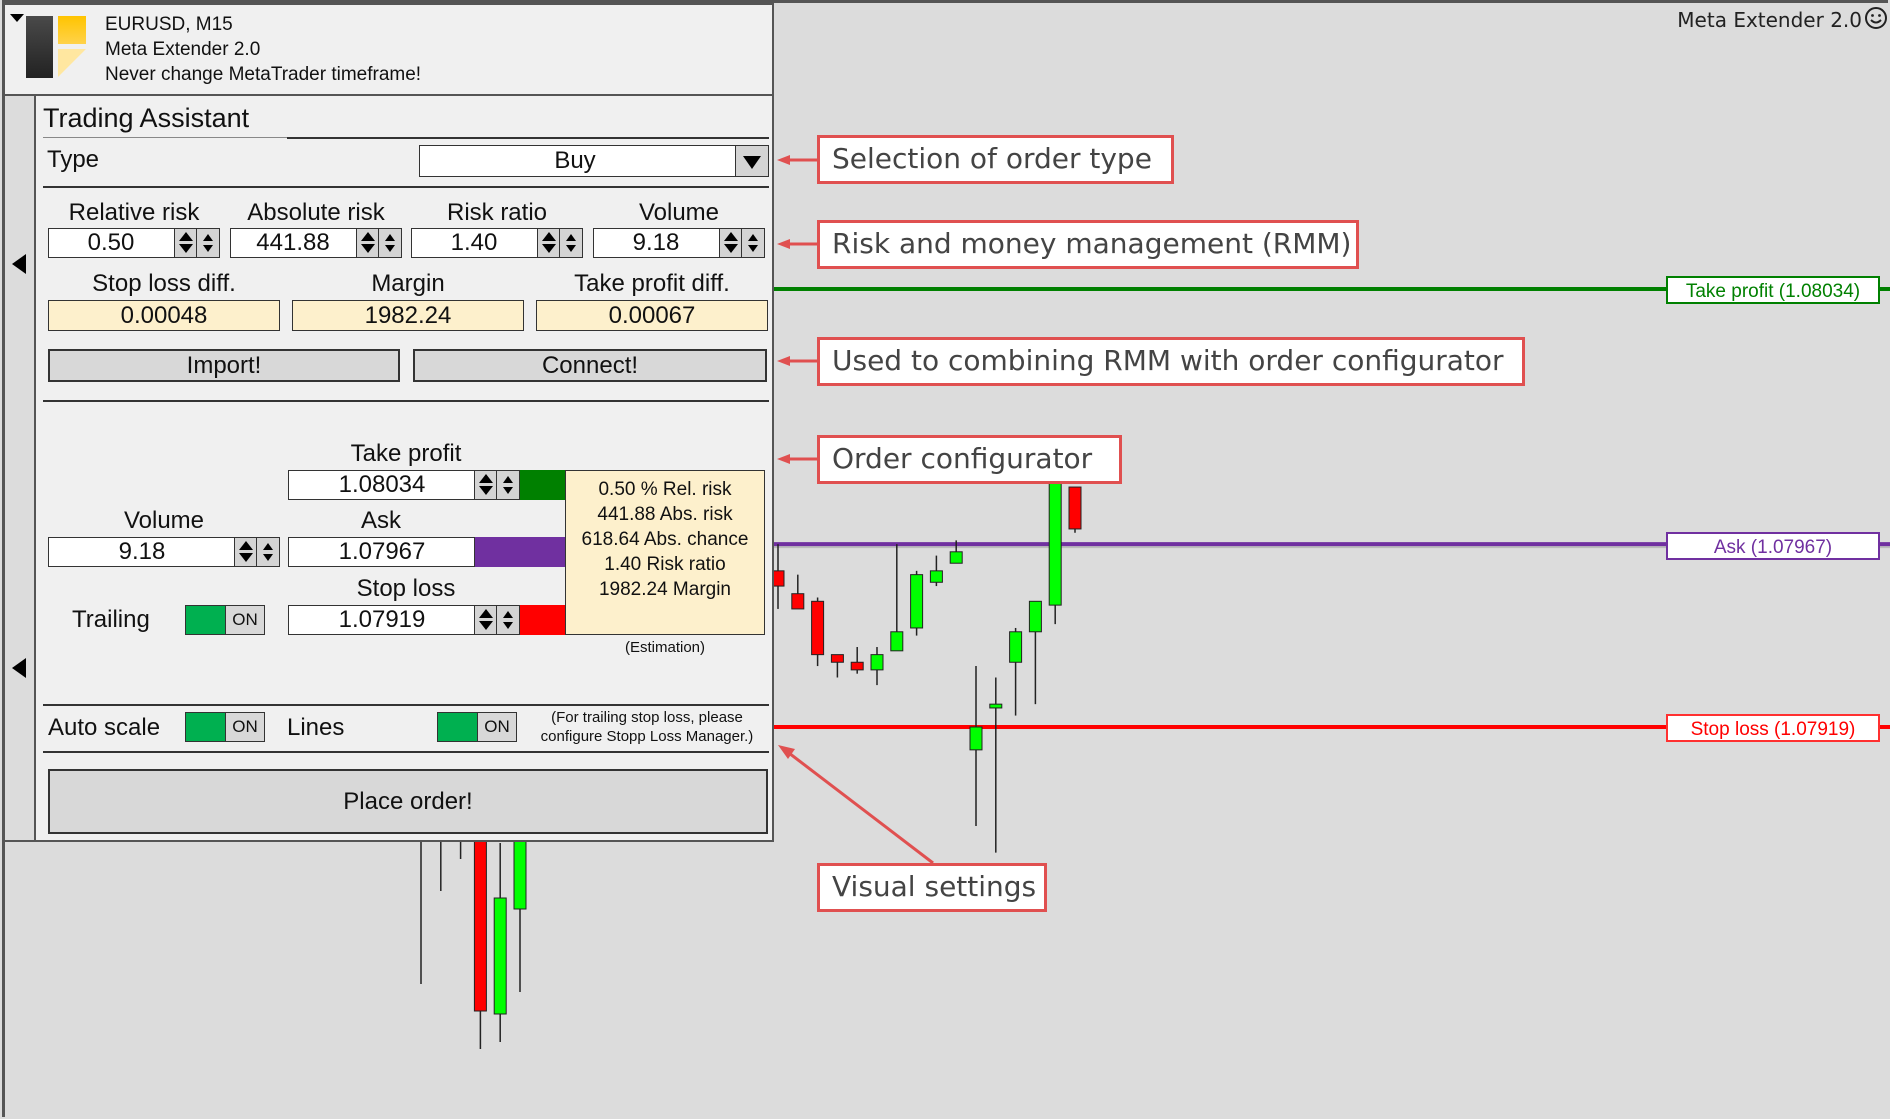 The width and height of the screenshot is (1890, 1119). I want to click on place-order-button: Place order!, so click(408, 801).